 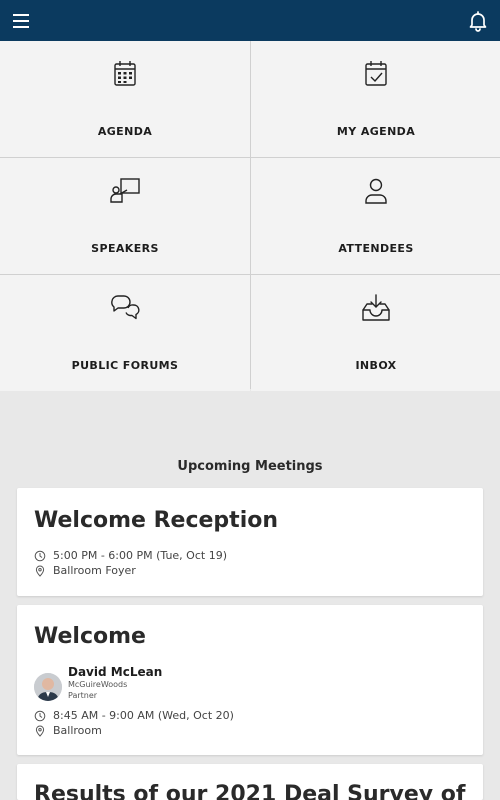 What do you see at coordinates (376, 131) in the screenshot?
I see `tile-label: MY AGENDA` at bounding box center [376, 131].